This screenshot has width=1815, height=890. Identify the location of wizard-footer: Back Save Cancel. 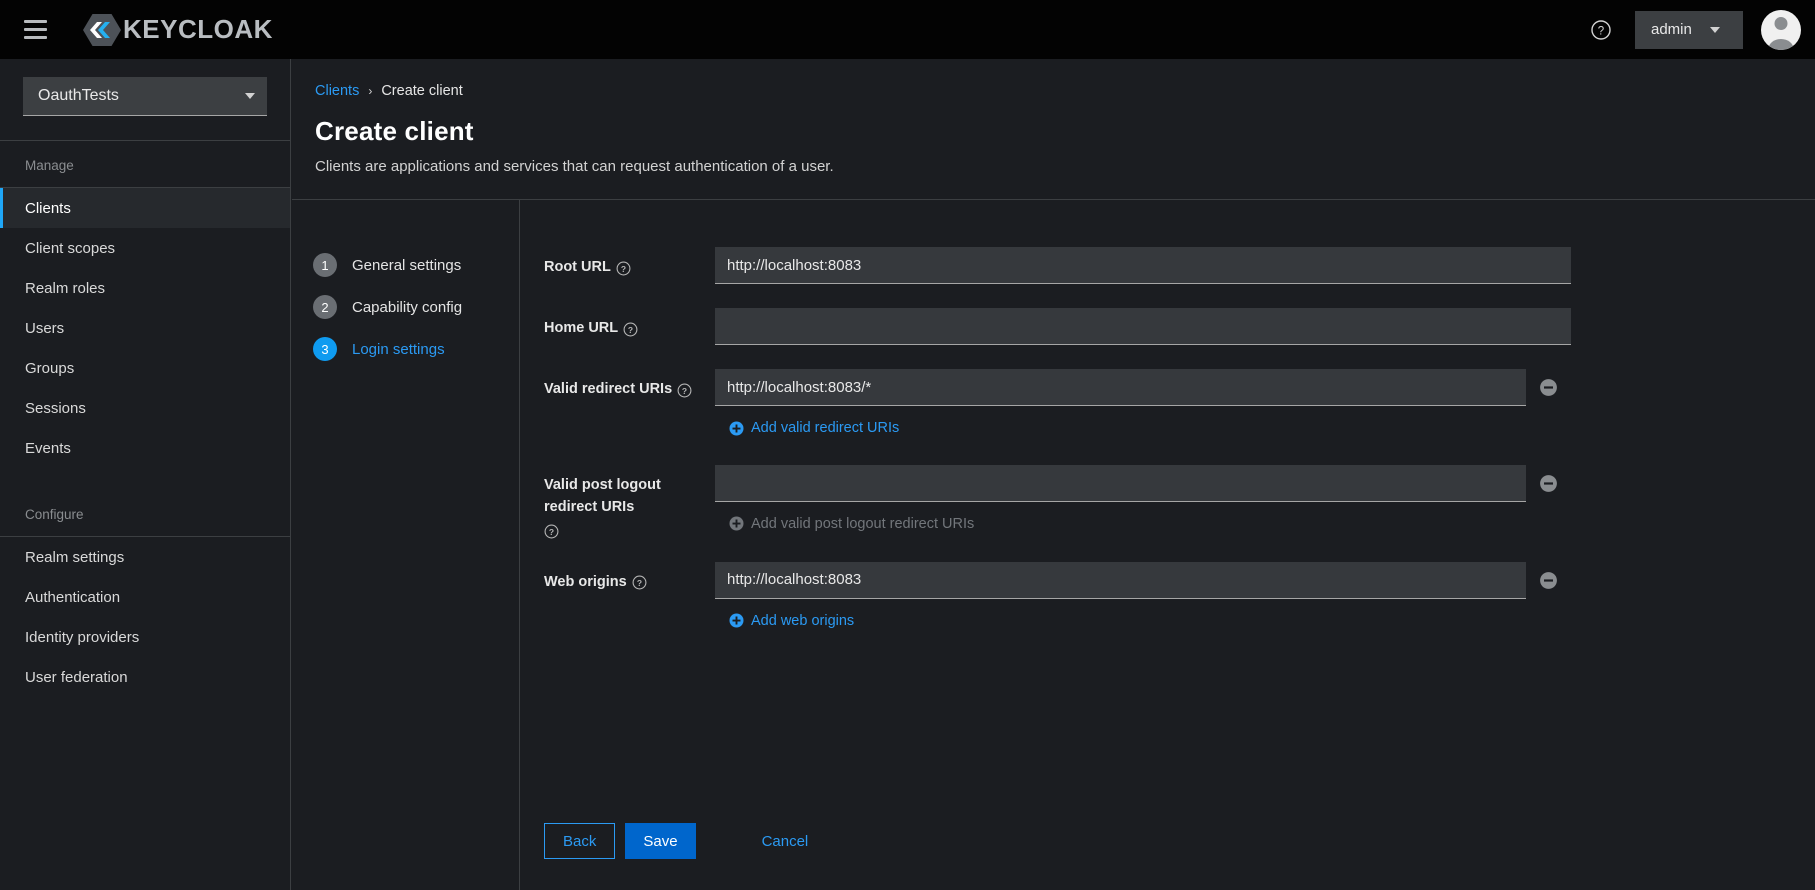
(685, 841).